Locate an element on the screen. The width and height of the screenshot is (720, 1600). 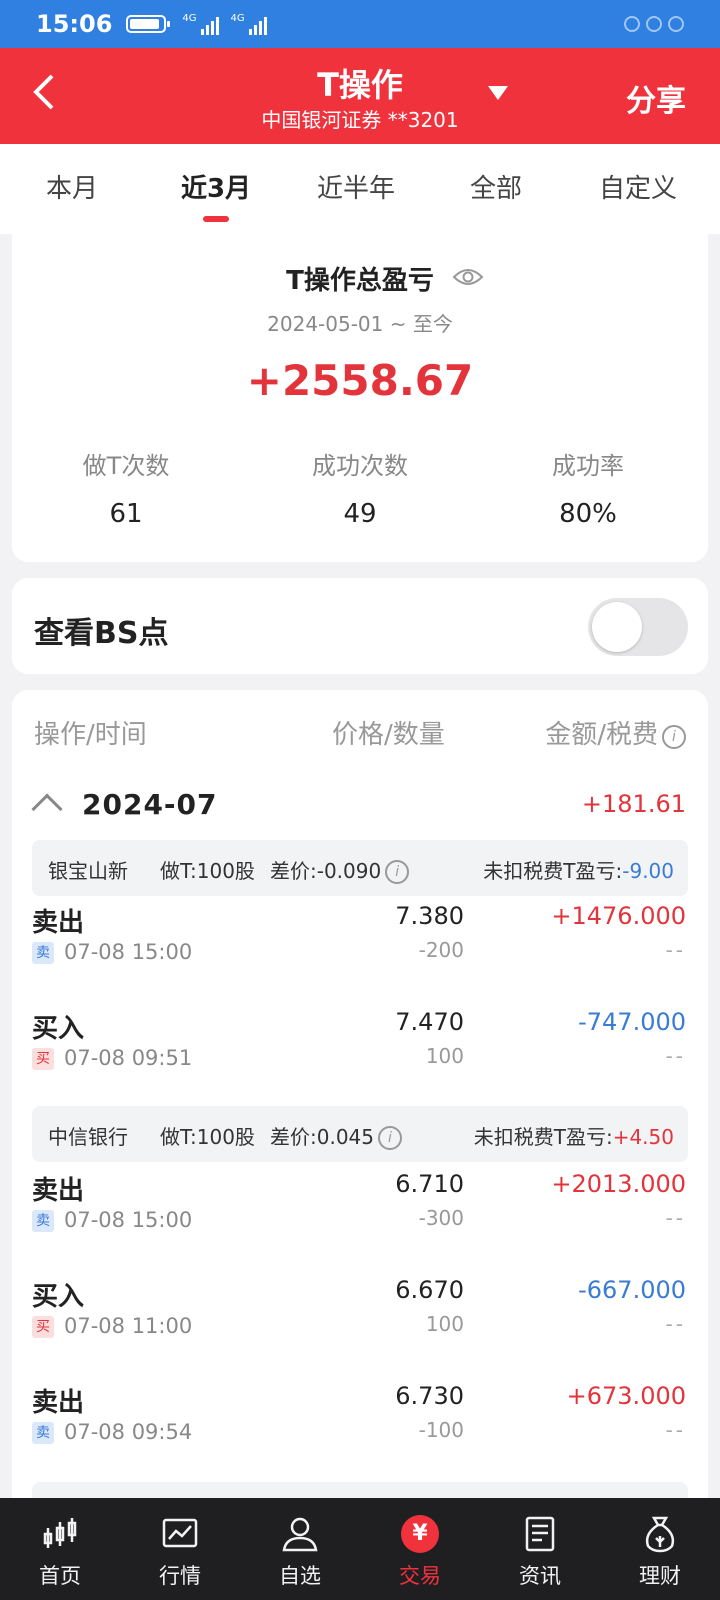
col-amount-fee: 金额/税费 i is located at coordinates (615, 732).